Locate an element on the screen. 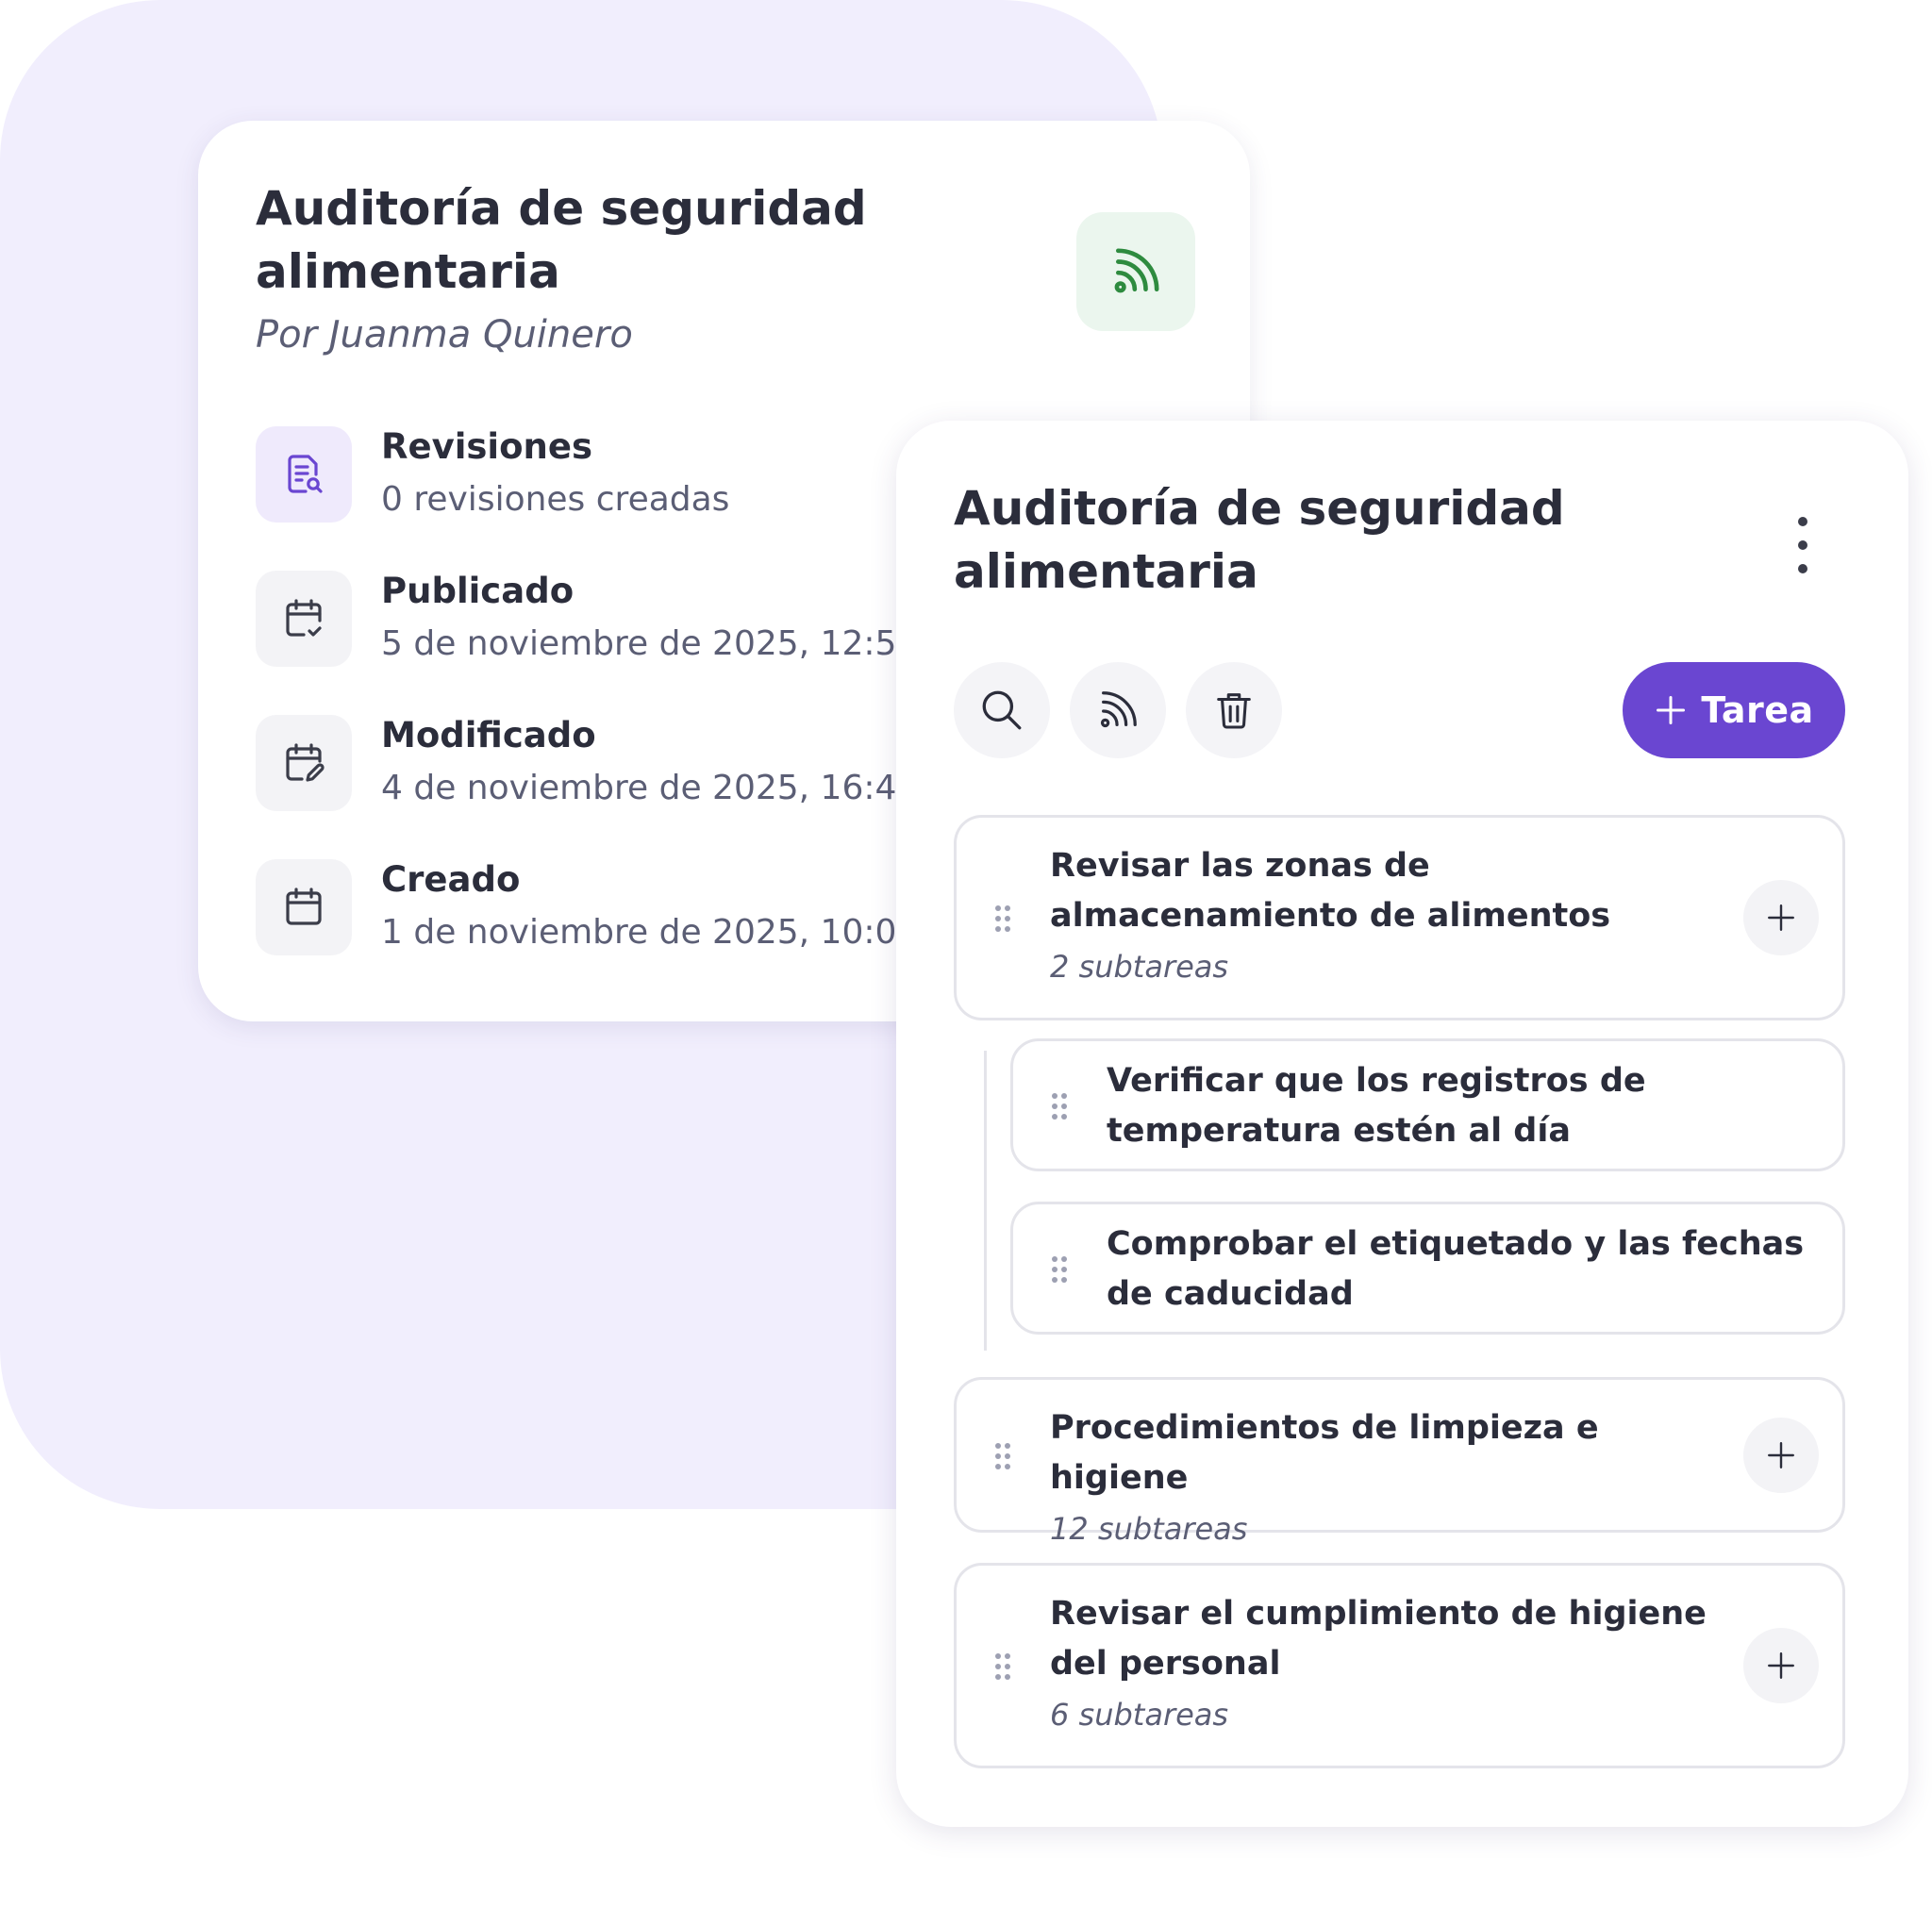 The height and width of the screenshot is (1908, 1932). feed-badge is located at coordinates (1135, 271).